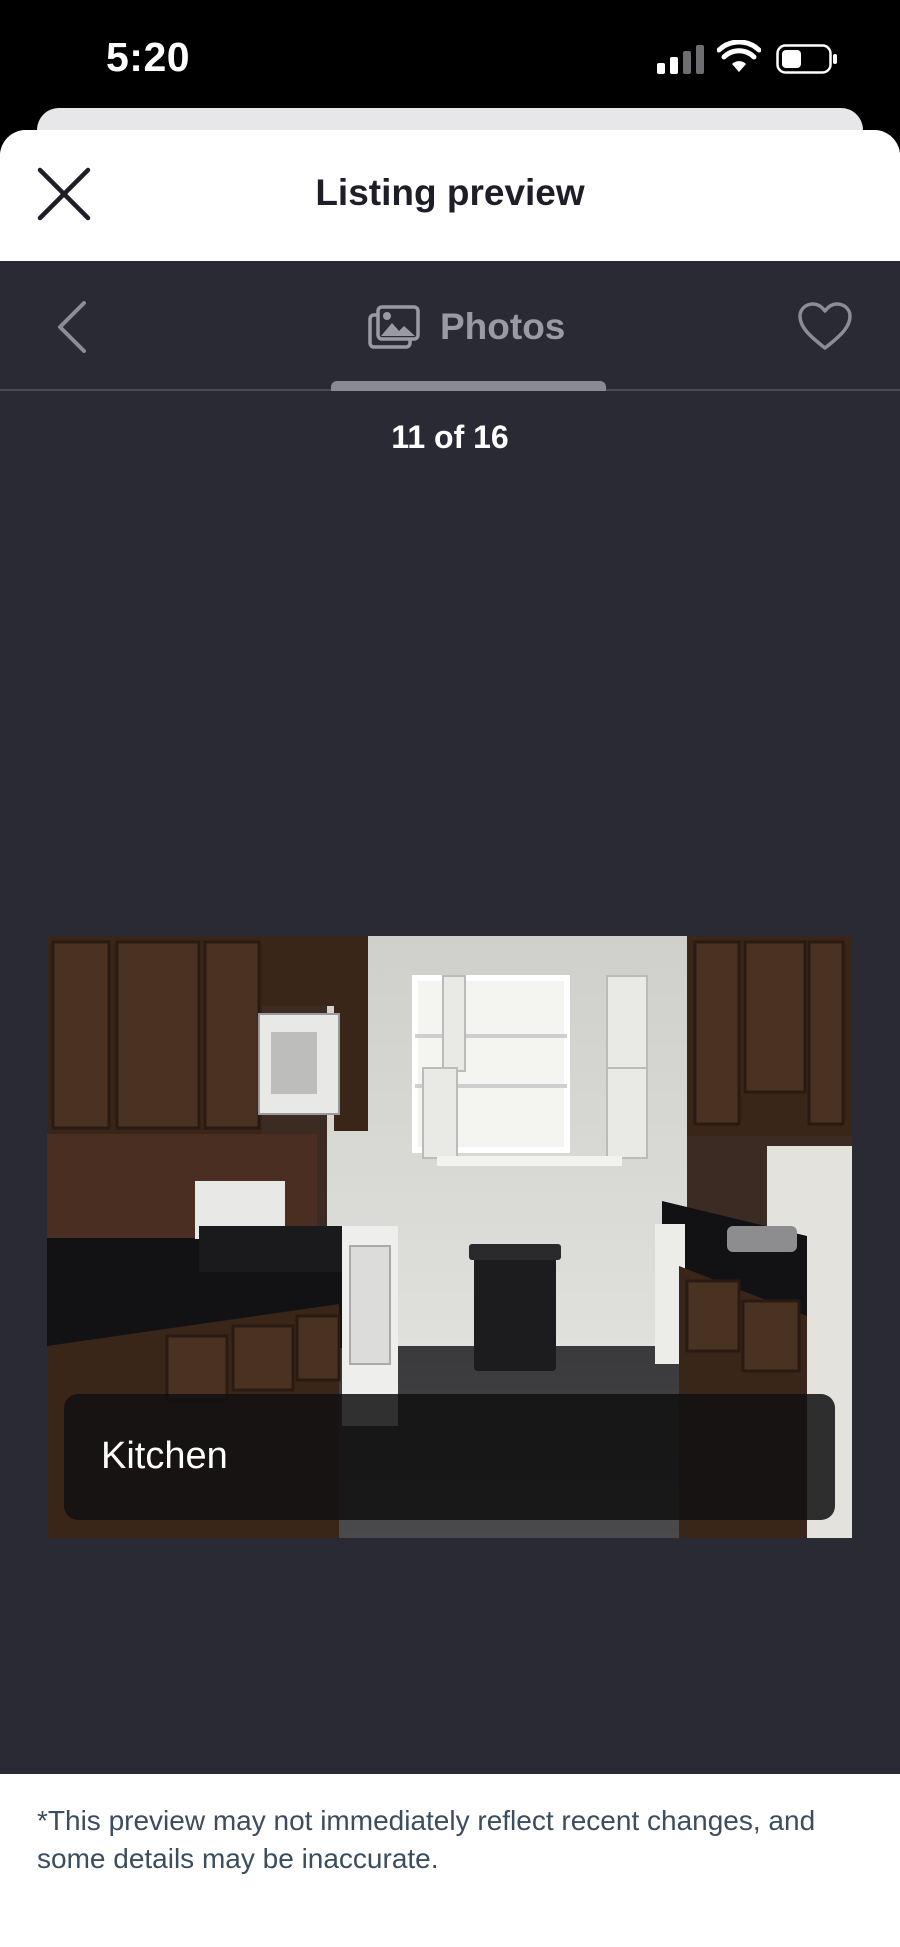 The width and height of the screenshot is (900, 1947). What do you see at coordinates (681, 59) in the screenshot?
I see `cellular-signal-icon` at bounding box center [681, 59].